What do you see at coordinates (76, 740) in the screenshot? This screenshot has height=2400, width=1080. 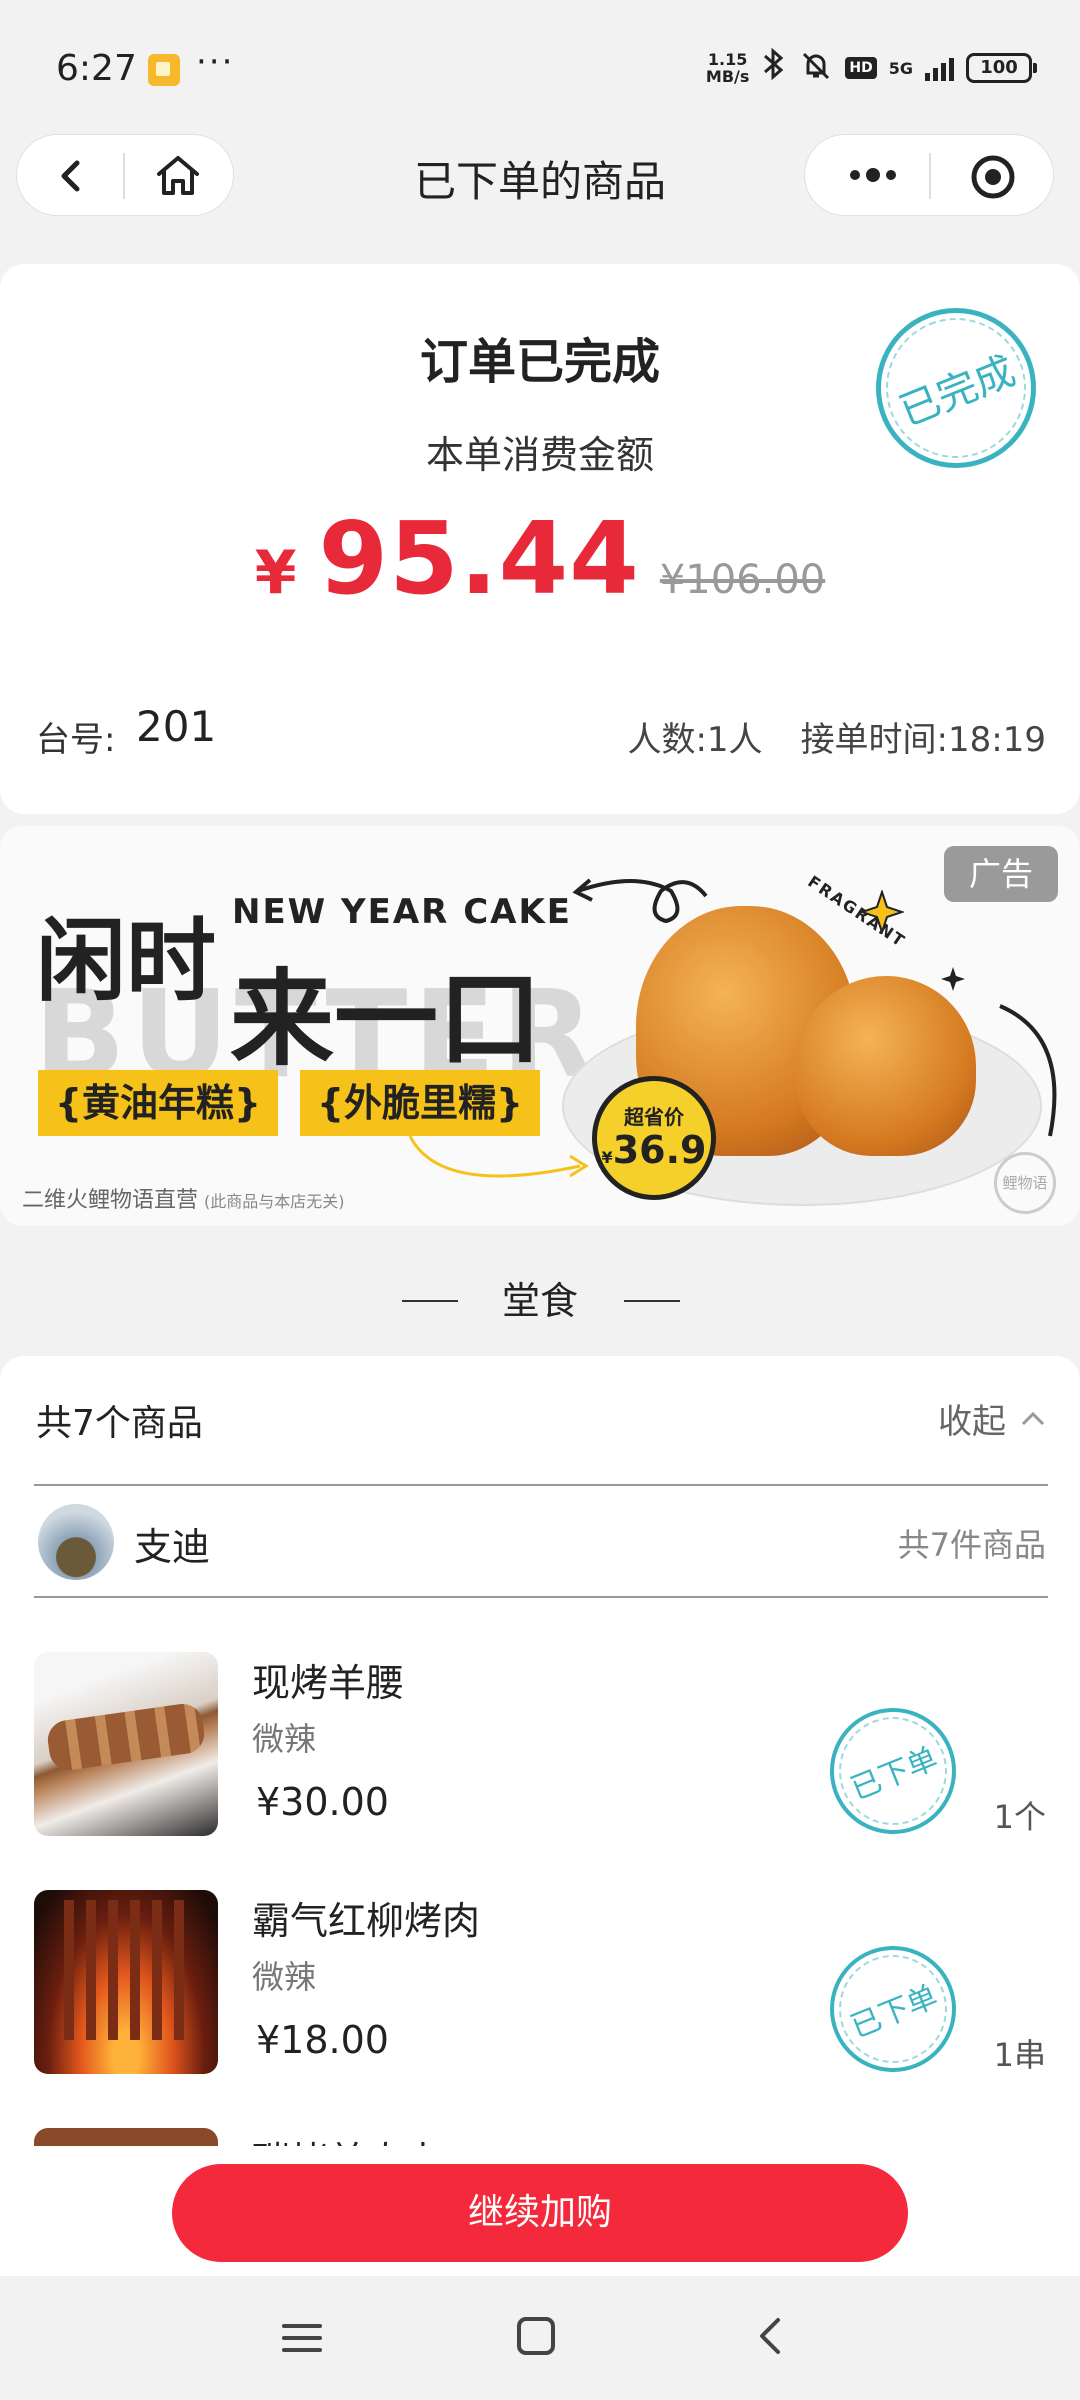 I see `table-number-label: 台号:` at bounding box center [76, 740].